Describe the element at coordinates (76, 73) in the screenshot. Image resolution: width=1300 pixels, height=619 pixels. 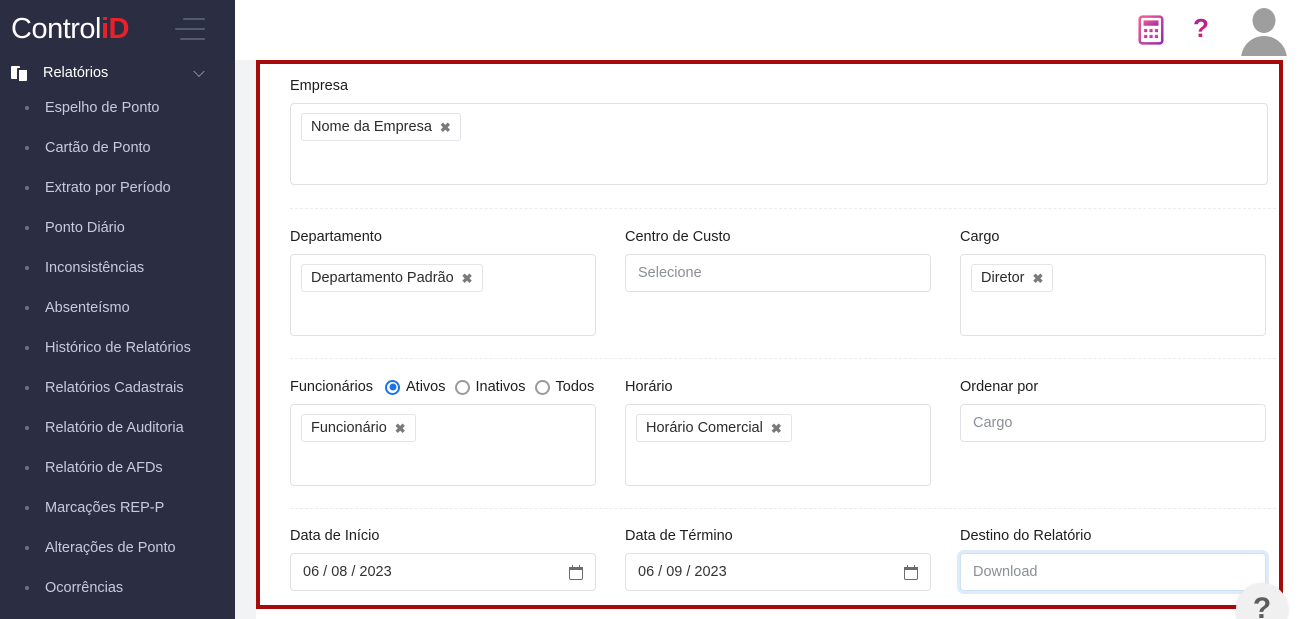
I see `sidebar-section-label: Relatórios` at that location.